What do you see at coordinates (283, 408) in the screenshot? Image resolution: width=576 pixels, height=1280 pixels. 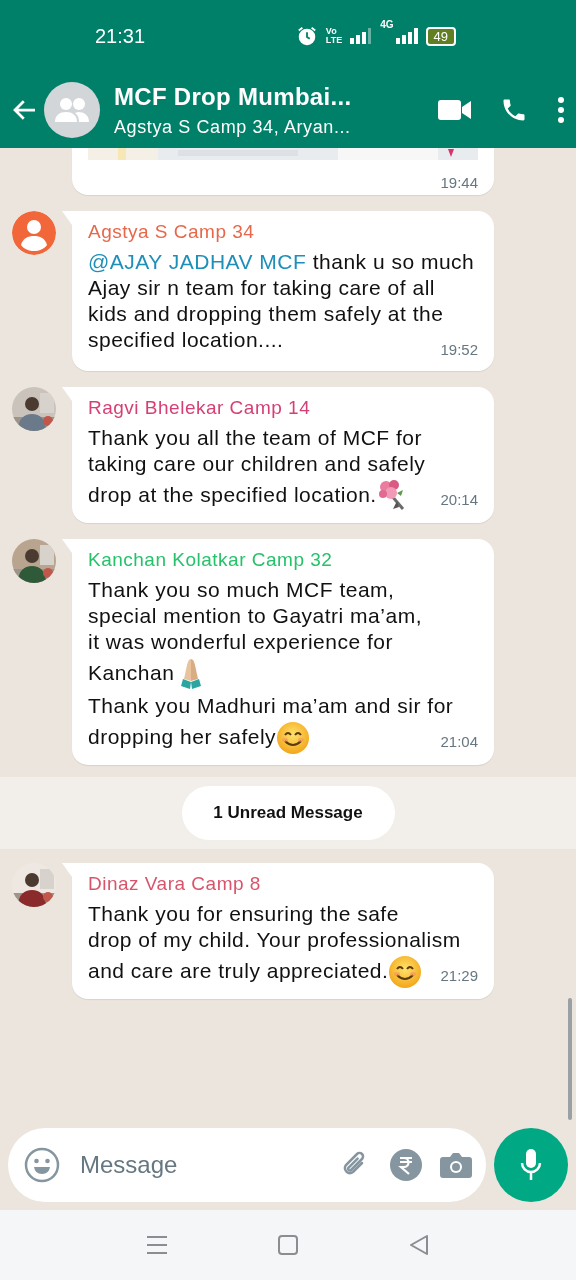 I see `sender-name: Ragvi Bhelekar Camp 14` at bounding box center [283, 408].